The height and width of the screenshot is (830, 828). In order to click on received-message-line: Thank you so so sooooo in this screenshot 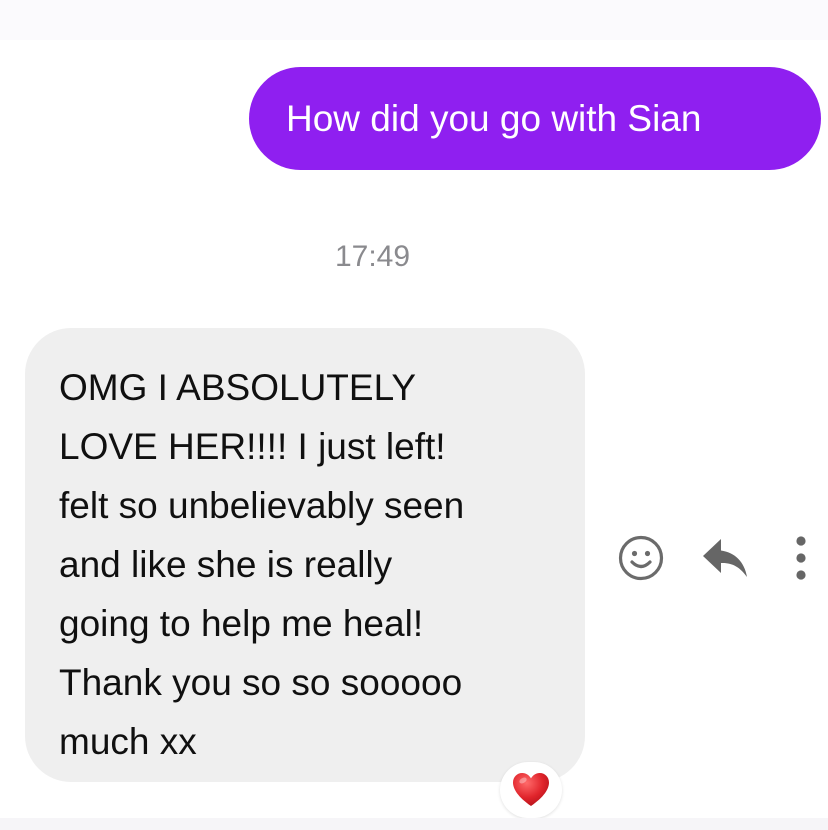, I will do `click(261, 682)`.